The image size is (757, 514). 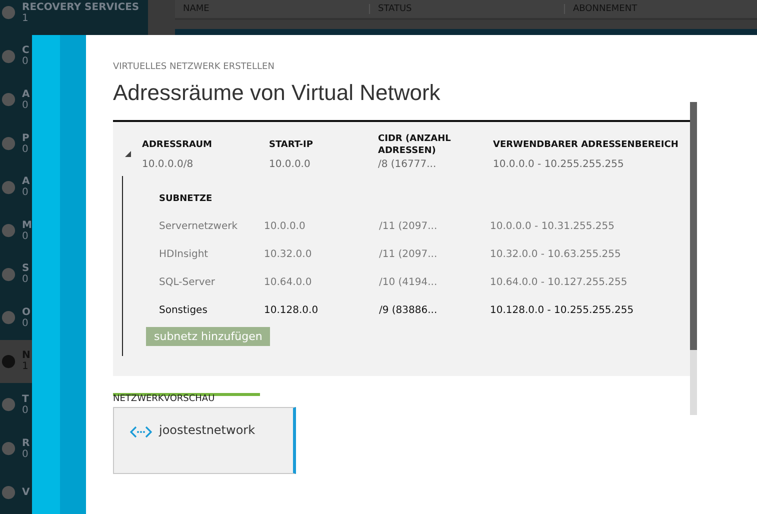 I want to click on column-header: VERWENDBARER ADRESSENBEREICH, so click(x=586, y=145).